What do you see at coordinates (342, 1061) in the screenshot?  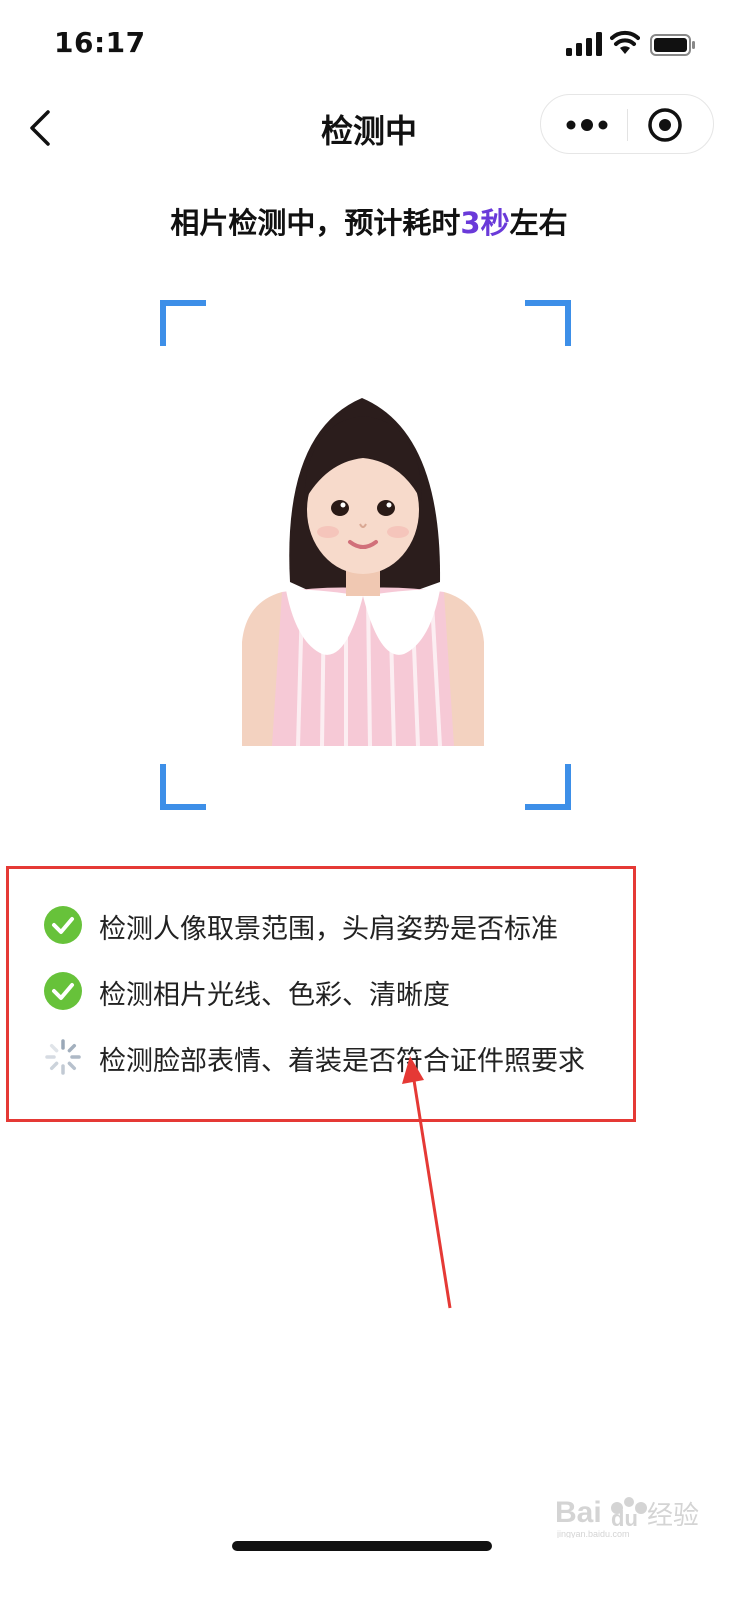 I see `checklist-item-label: 检测脸部表情、着装是否符合证件照要求` at bounding box center [342, 1061].